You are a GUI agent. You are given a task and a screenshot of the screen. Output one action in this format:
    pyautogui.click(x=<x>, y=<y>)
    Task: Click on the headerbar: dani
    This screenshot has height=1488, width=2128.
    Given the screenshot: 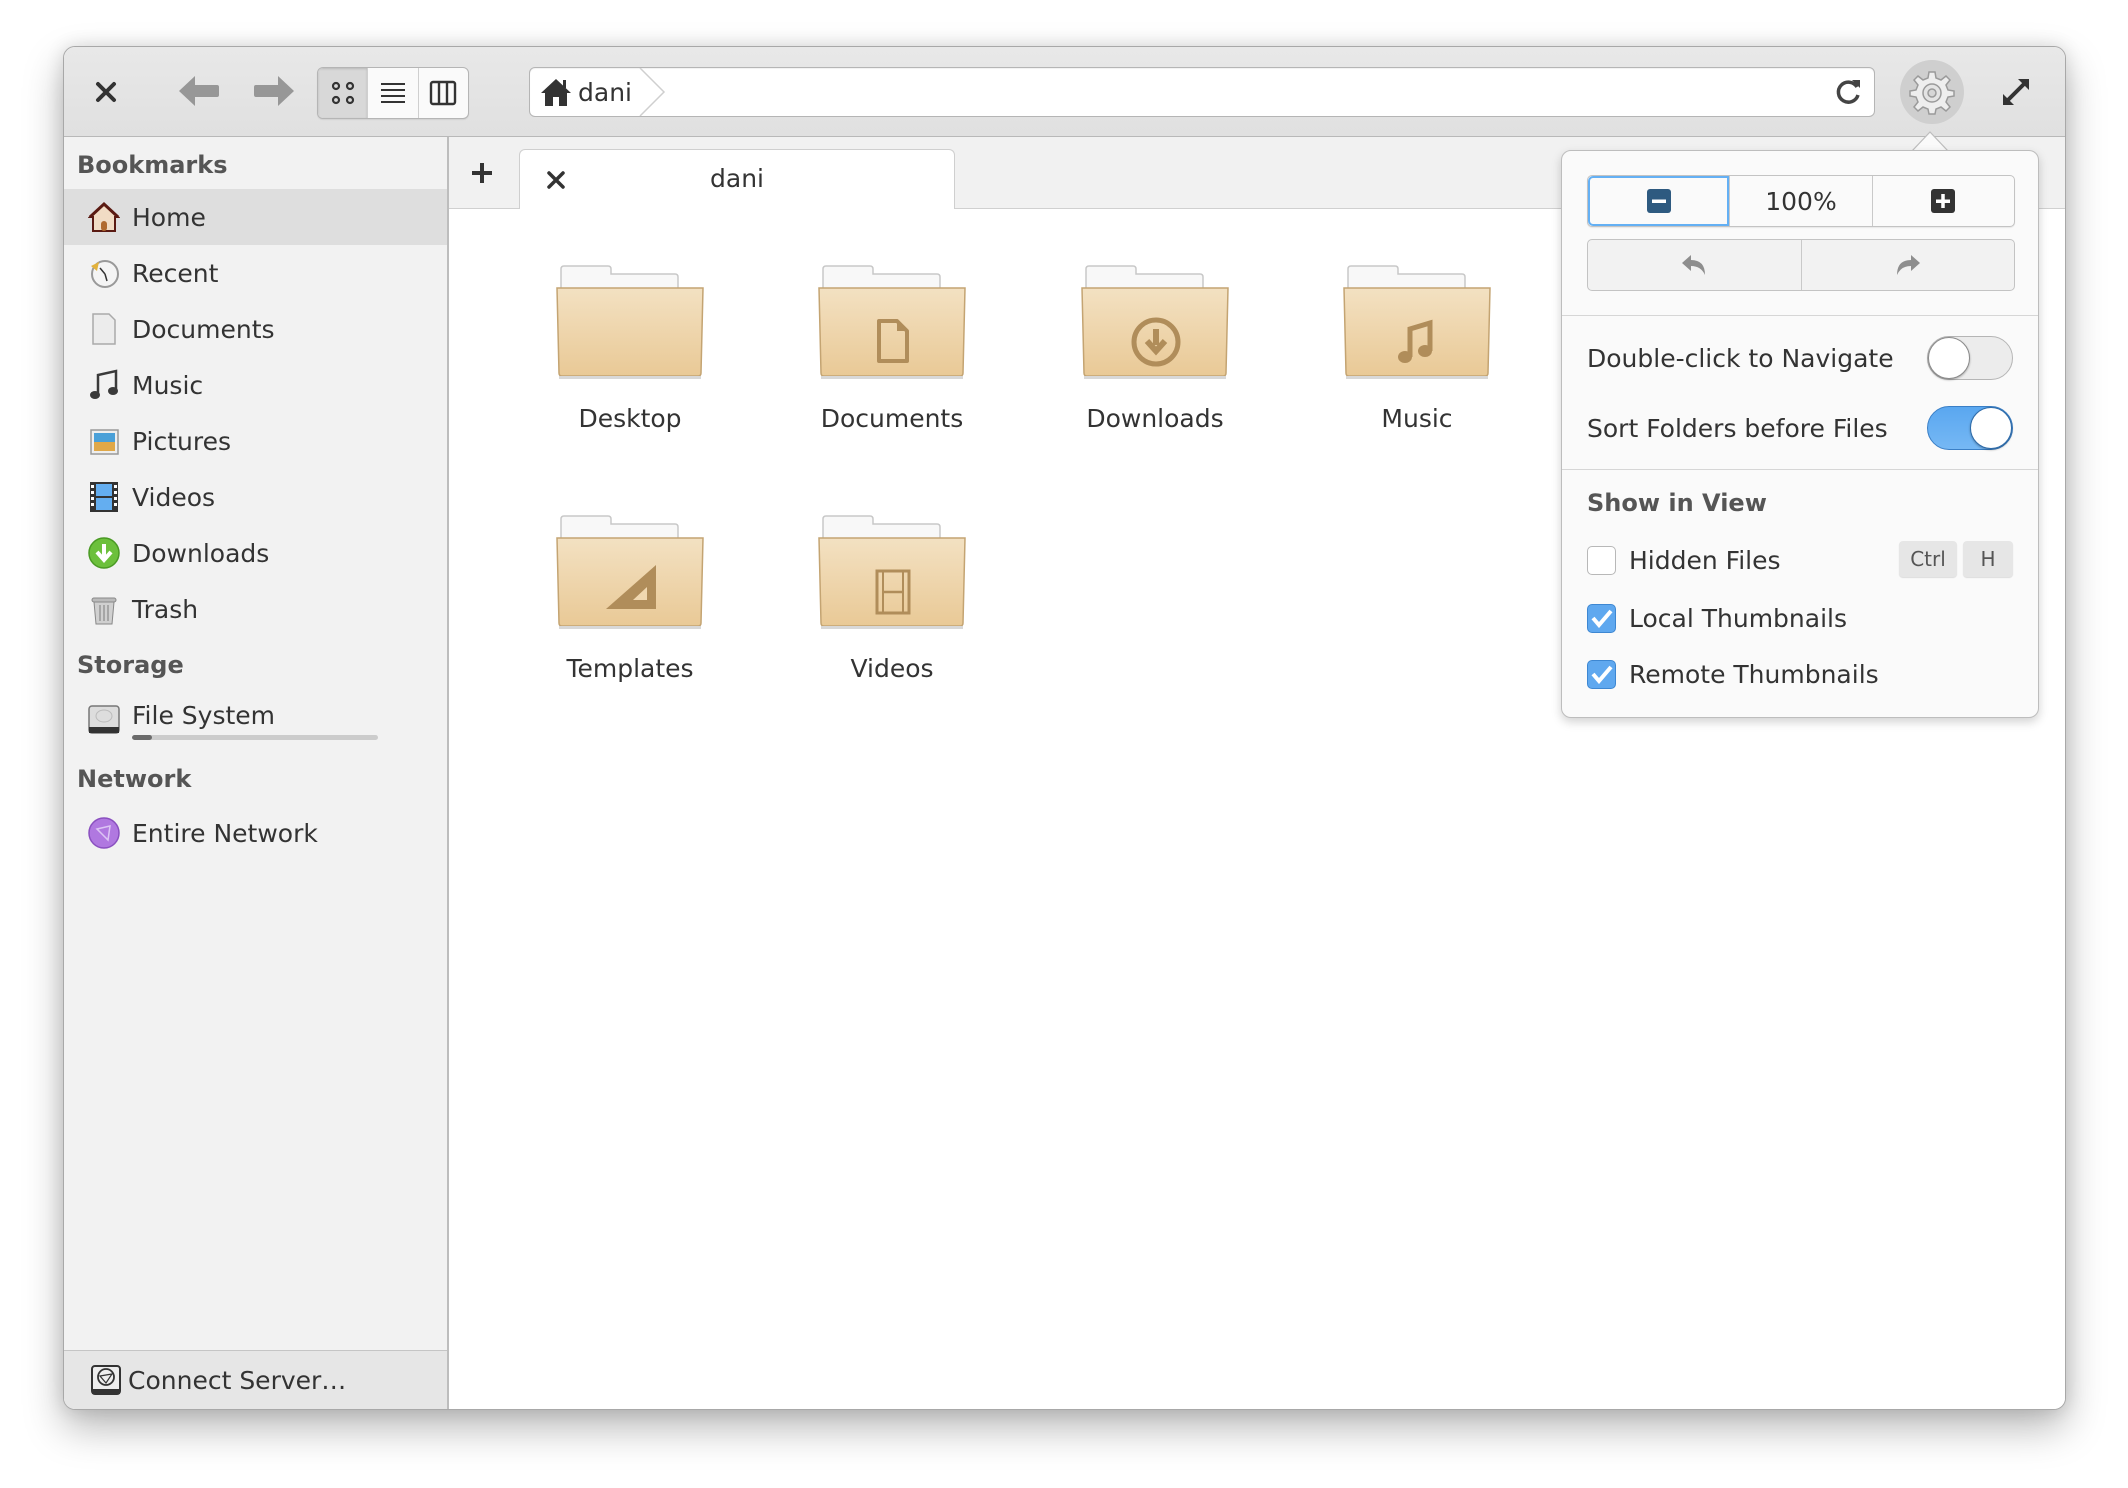 What is the action you would take?
    pyautogui.click(x=1064, y=92)
    